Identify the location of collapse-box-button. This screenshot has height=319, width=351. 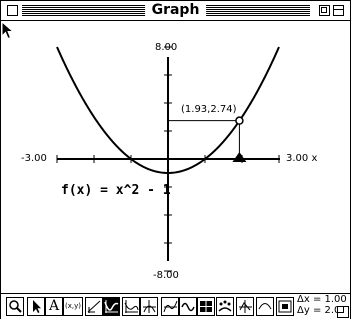
(338, 10).